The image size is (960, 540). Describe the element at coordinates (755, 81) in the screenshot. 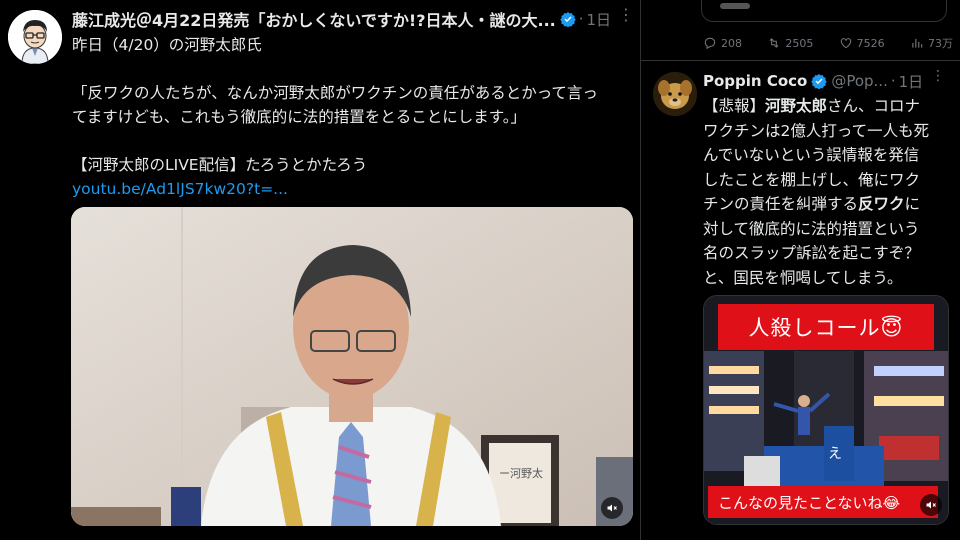

I see `author-name: Poppin Coco` at that location.